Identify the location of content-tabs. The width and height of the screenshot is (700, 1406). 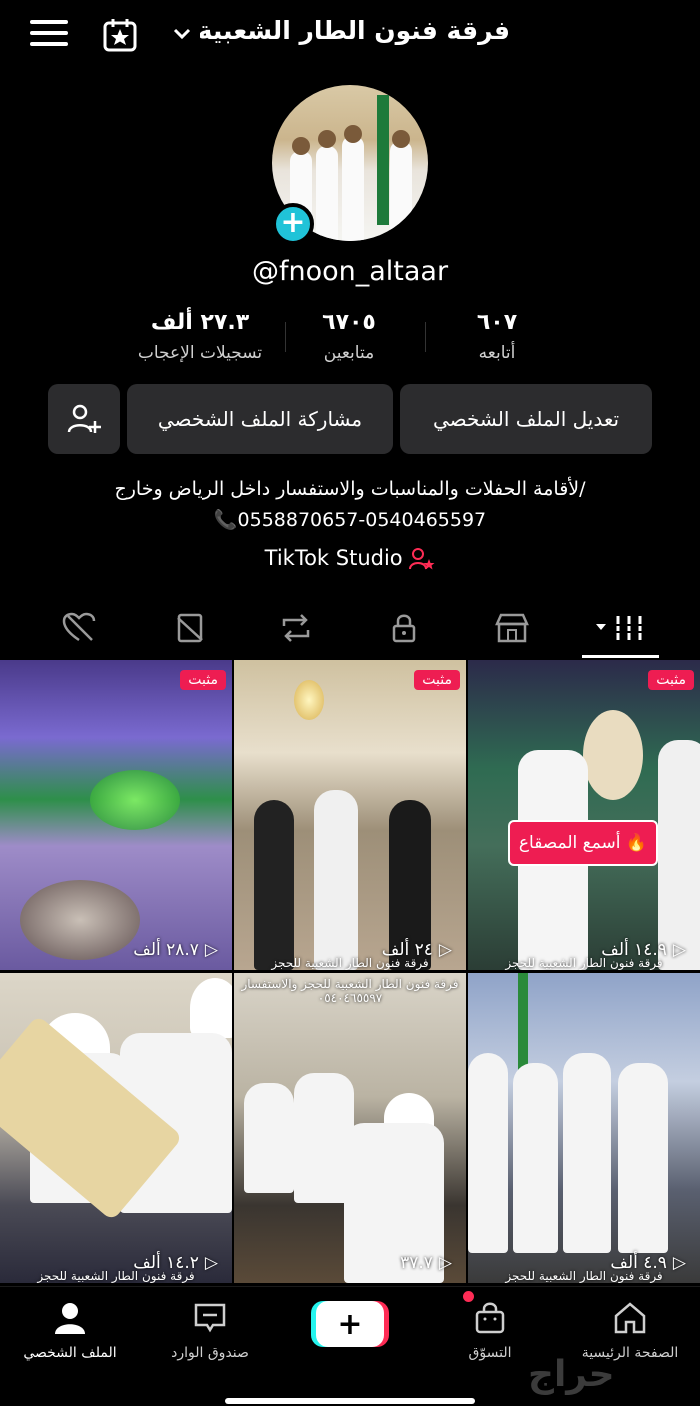
(350, 629).